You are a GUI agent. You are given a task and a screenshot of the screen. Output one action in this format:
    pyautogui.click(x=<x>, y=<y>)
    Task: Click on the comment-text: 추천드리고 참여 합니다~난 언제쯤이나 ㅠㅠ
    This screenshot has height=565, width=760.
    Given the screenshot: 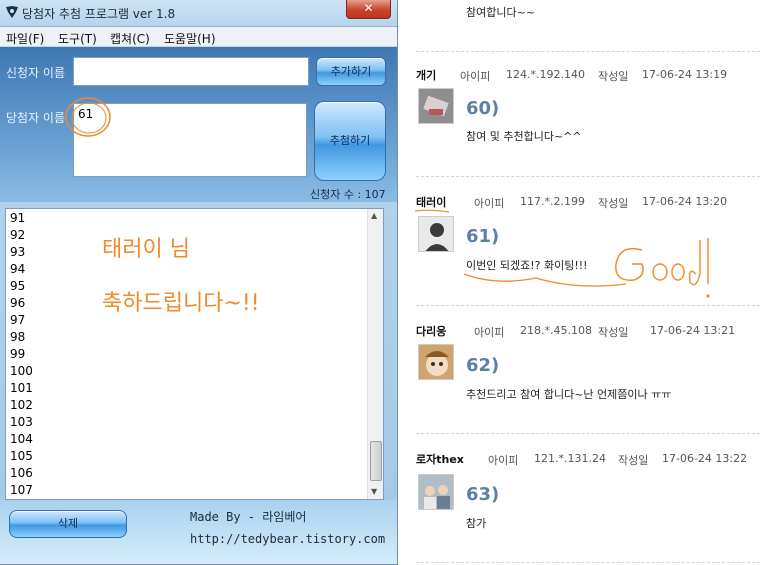 What is the action you would take?
    pyautogui.click(x=569, y=394)
    